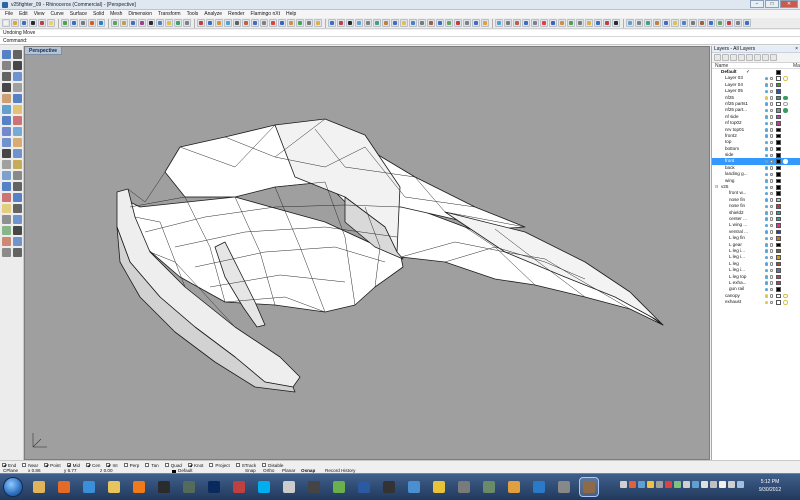 The image size is (800, 500). I want to click on chrome-icon, so click(439, 487).